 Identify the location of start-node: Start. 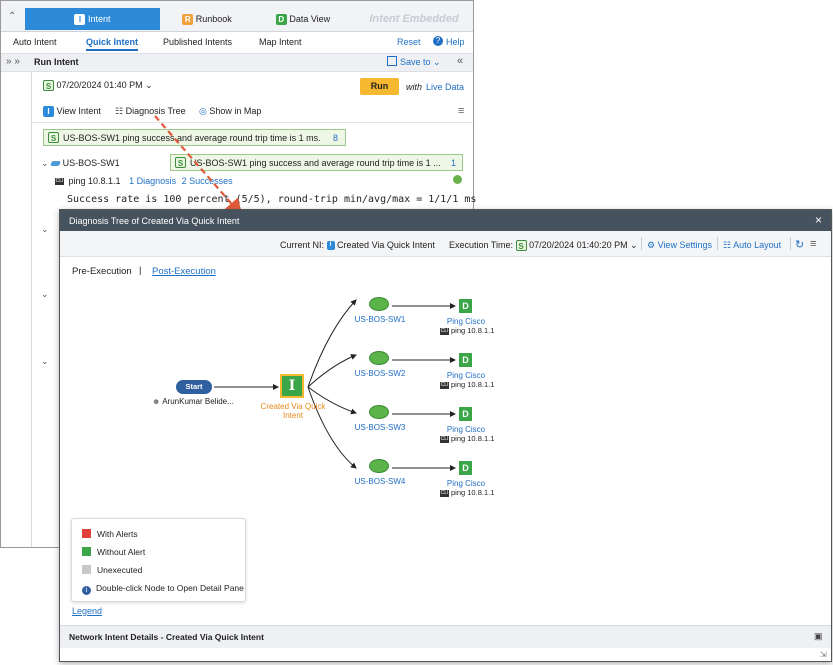
(194, 387).